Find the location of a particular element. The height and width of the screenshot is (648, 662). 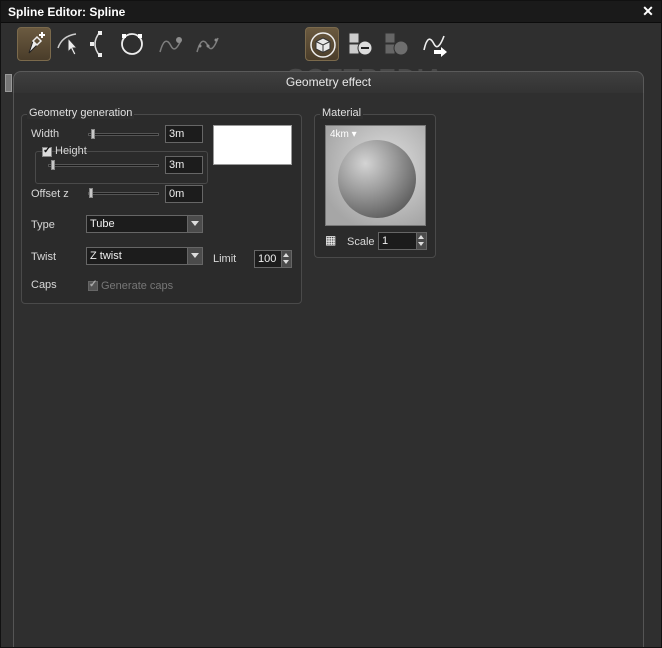

geometry-cube-icon is located at coordinates (323, 45).